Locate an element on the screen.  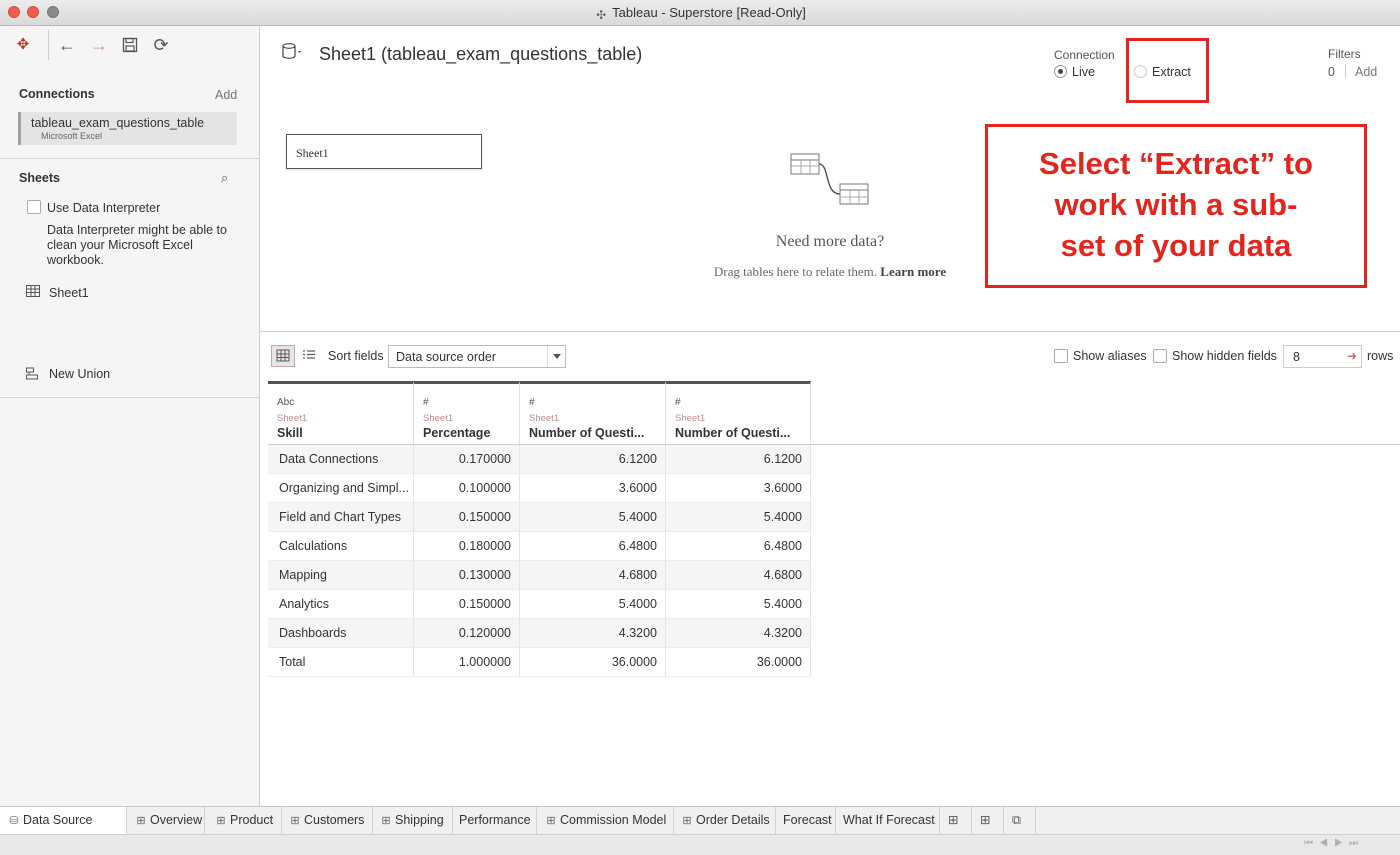
tab-forecast: Forecast is located at coordinates (806, 820).